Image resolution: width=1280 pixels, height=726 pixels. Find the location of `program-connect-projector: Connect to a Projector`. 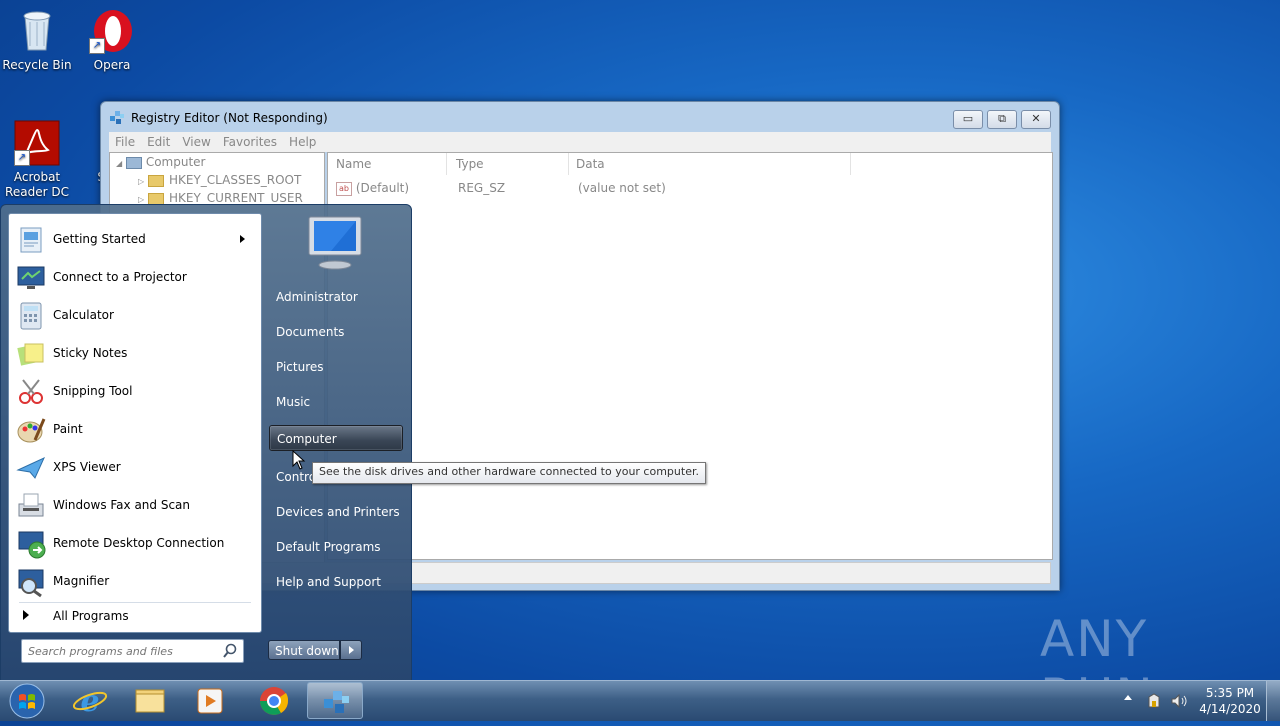

program-connect-projector: Connect to a Projector is located at coordinates (135, 278).